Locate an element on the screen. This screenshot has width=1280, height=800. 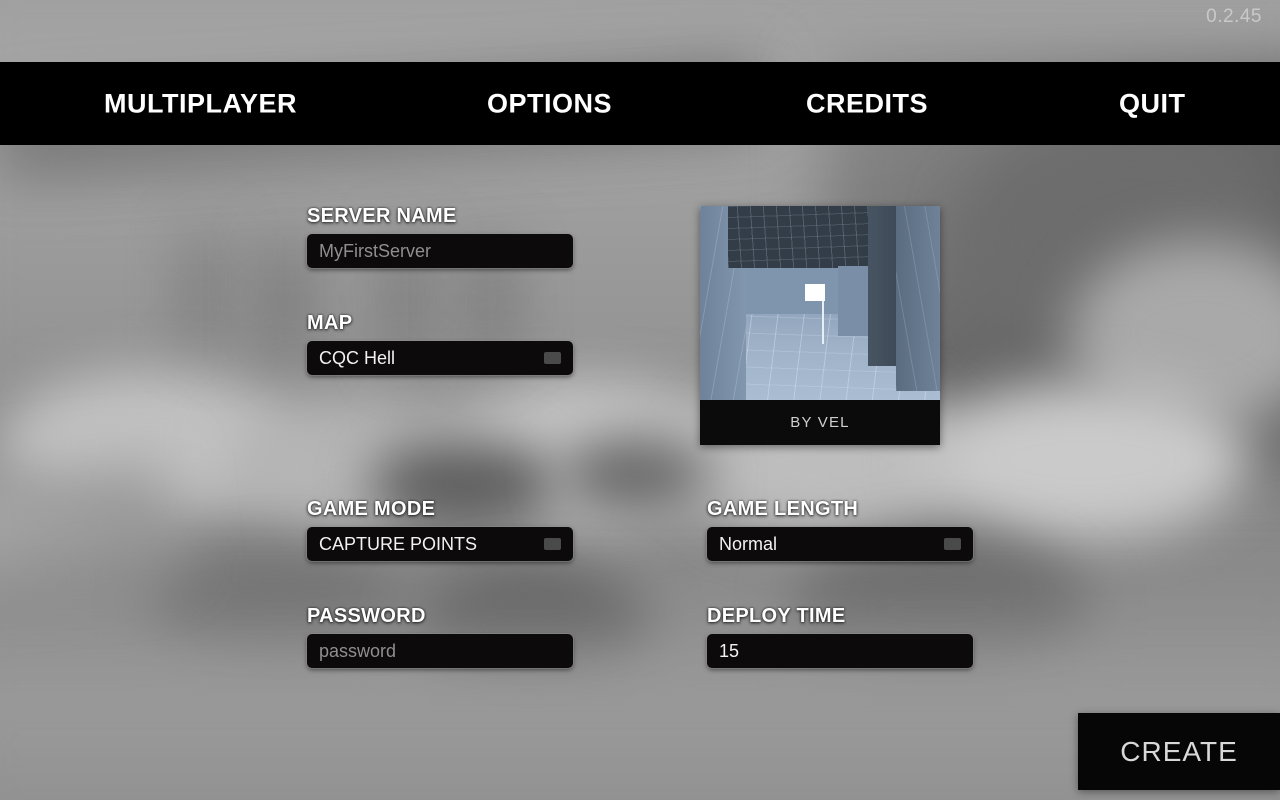
label-server-name: SERVER NAME is located at coordinates (382, 216).